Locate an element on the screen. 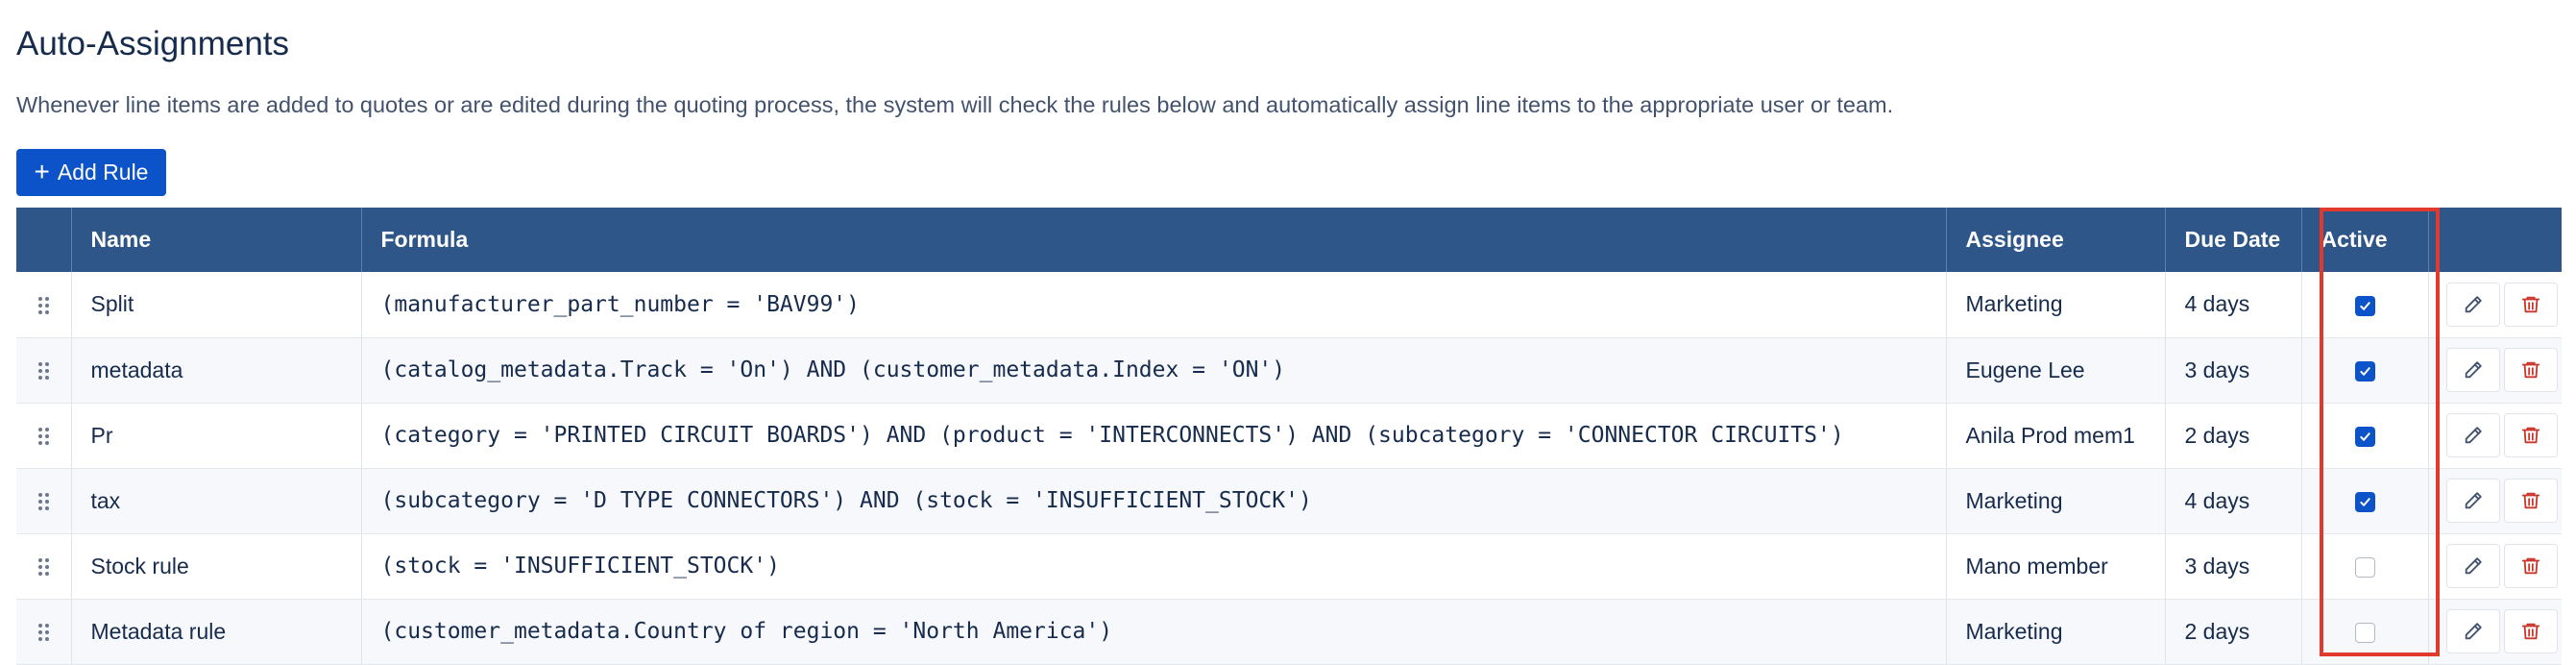 Image resolution: width=2576 pixels, height=665 pixels. rule-assignee: Eugene Lee is located at coordinates (2056, 370).